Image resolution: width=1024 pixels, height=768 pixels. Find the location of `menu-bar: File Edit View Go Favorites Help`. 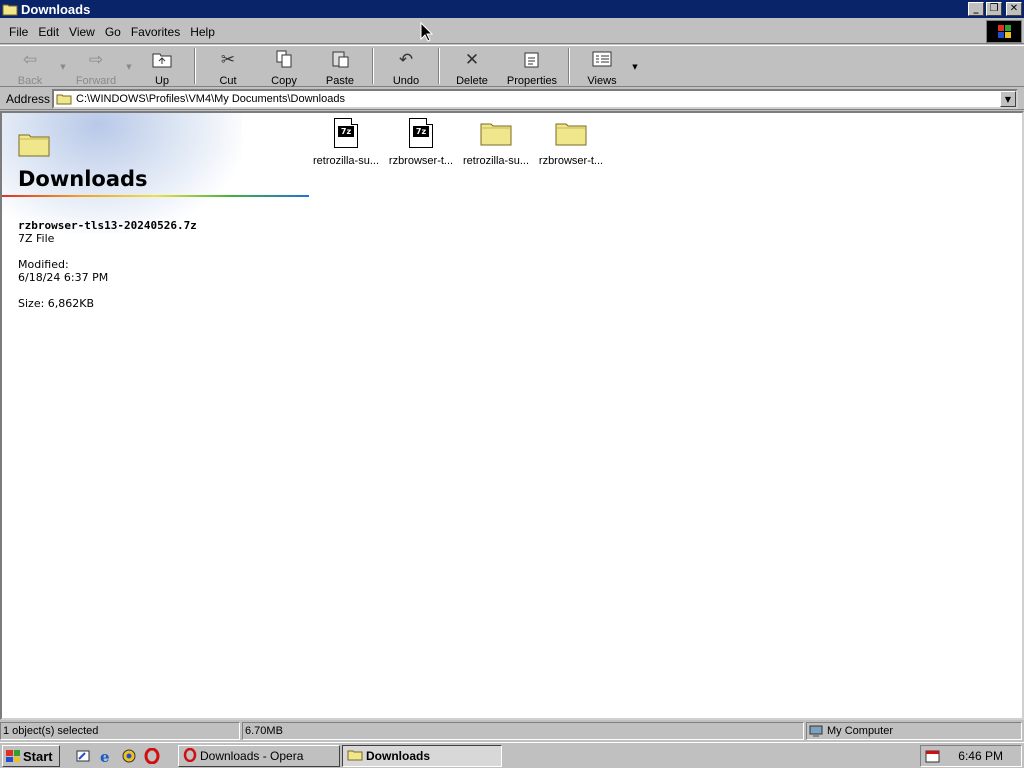

menu-bar: File Edit View Go Favorites Help is located at coordinates (512, 32).